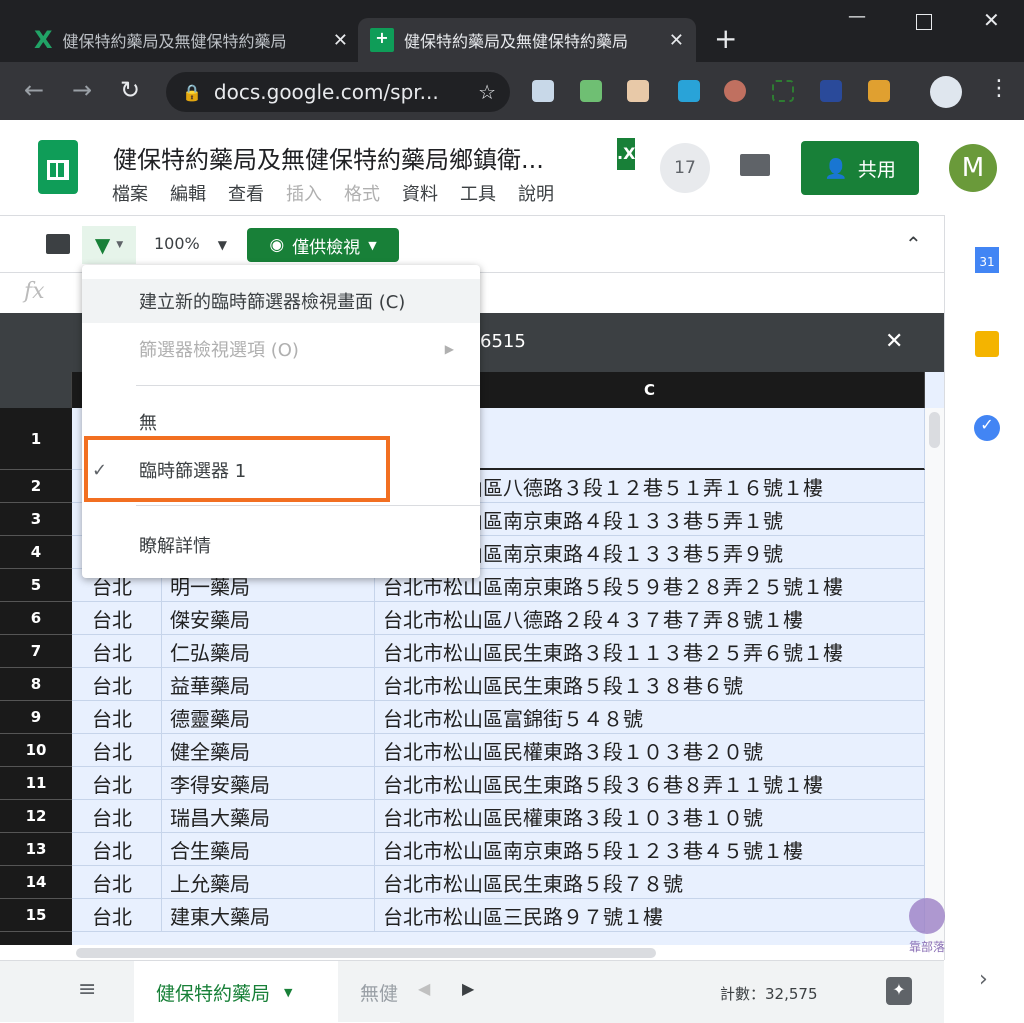 This screenshot has width=1024, height=1023. What do you see at coordinates (857, 16) in the screenshot?
I see `minimize-icon: —` at bounding box center [857, 16].